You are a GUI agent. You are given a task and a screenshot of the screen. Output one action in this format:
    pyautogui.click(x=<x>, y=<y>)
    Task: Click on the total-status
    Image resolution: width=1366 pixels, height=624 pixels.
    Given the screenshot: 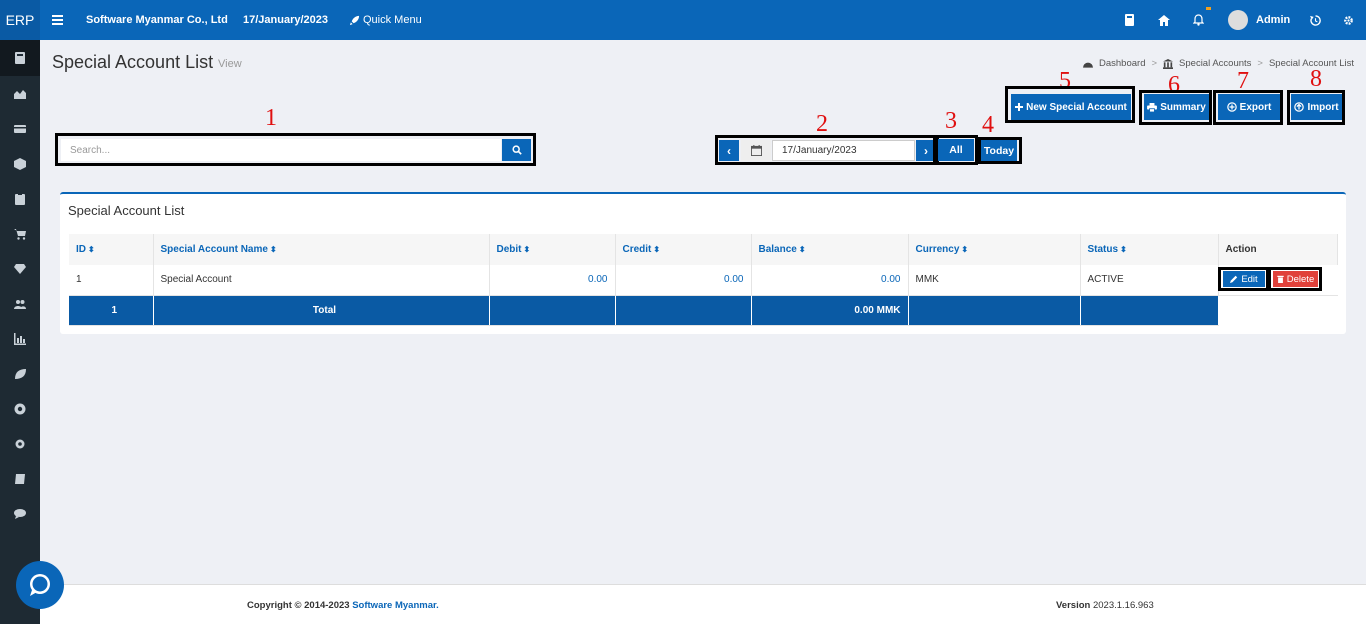 What is the action you would take?
    pyautogui.click(x=1149, y=310)
    